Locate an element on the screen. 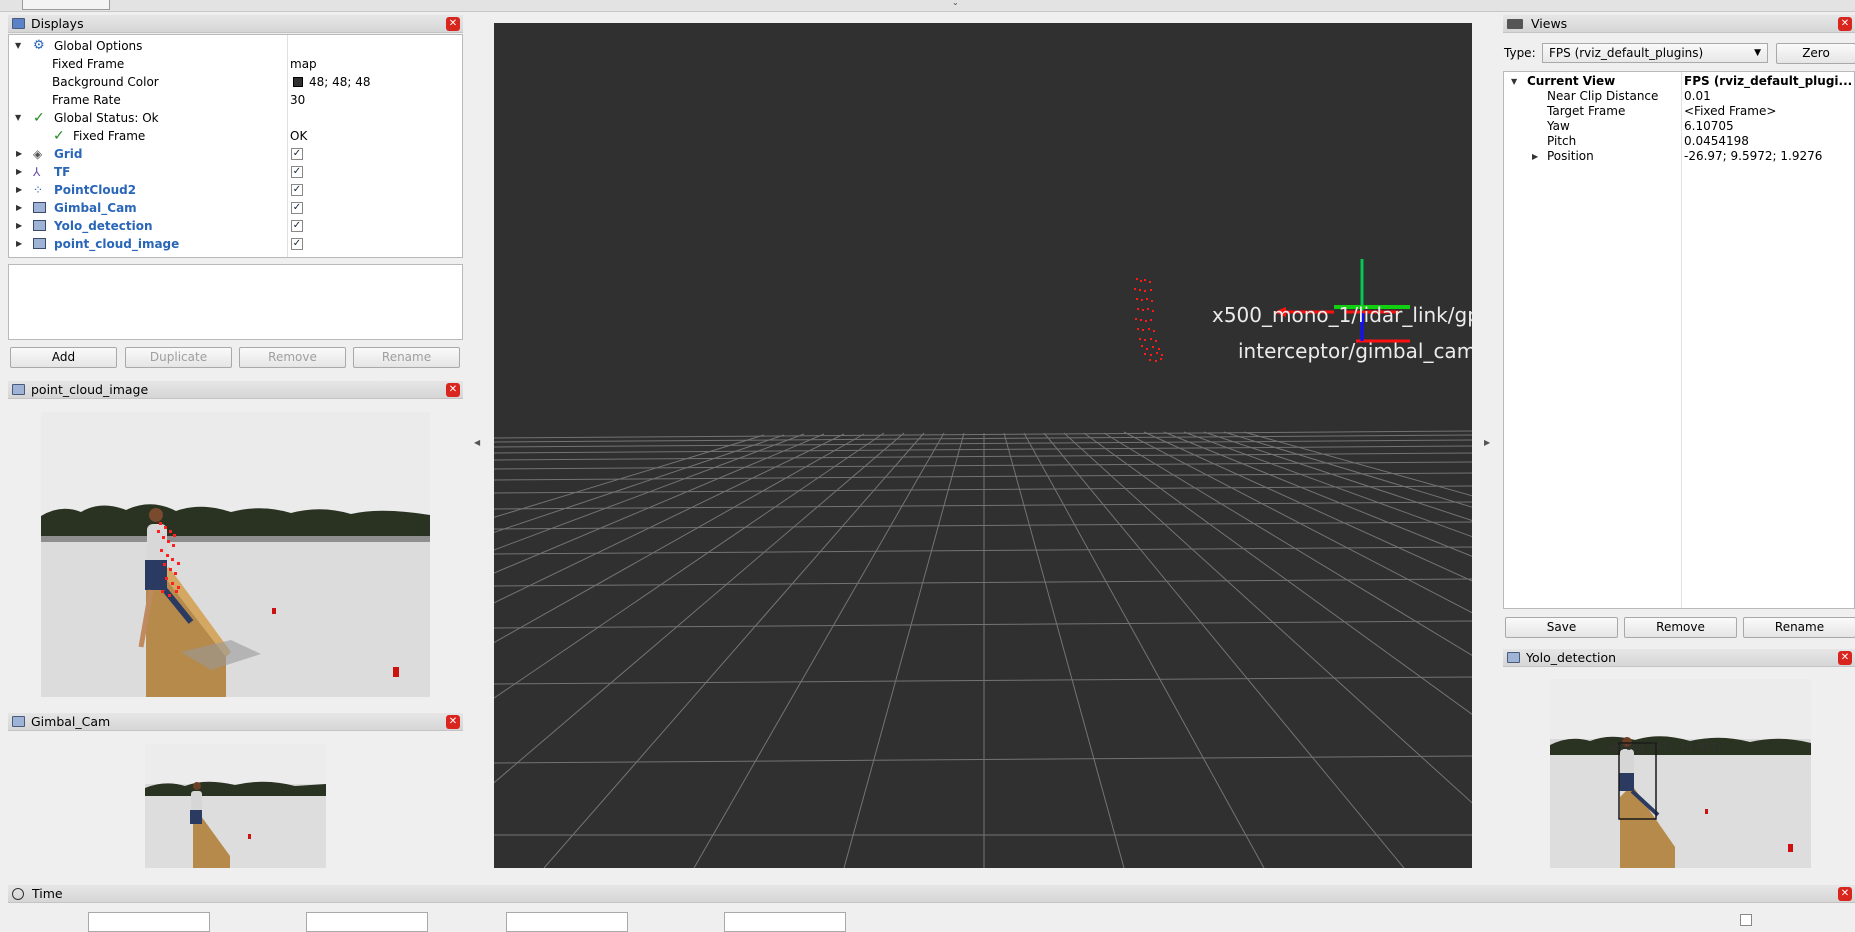 This screenshot has height=932, width=1855. display-item-grid: ▶ ◈ Grid ✓ is located at coordinates (235, 154).